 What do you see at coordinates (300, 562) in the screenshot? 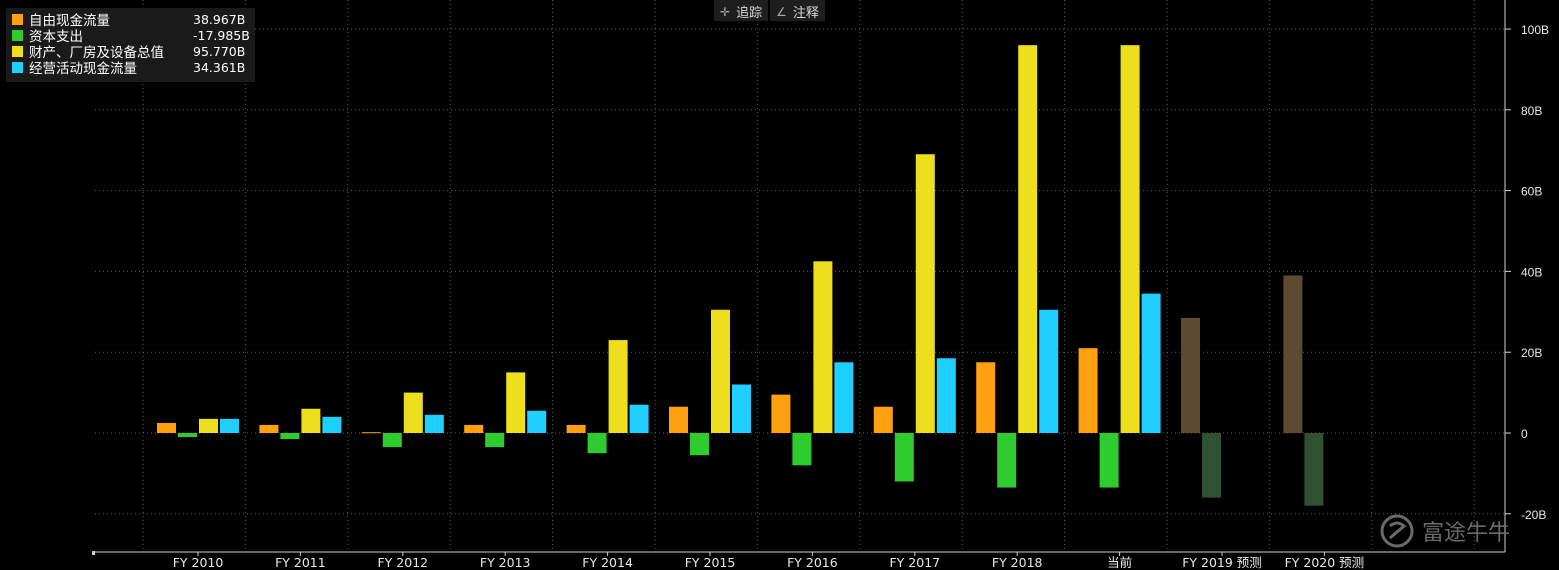
I see `x-tick-label: FY 2011` at bounding box center [300, 562].